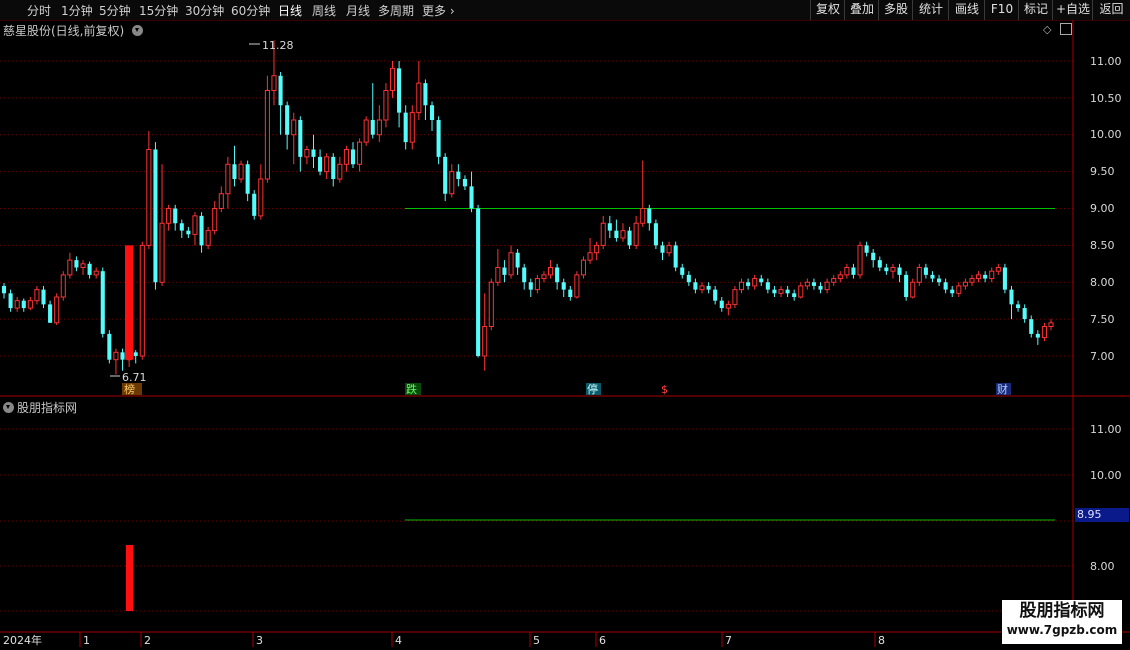 The width and height of the screenshot is (1130, 650). I want to click on watermark-title: 股朋指标网, so click(1062, 611).